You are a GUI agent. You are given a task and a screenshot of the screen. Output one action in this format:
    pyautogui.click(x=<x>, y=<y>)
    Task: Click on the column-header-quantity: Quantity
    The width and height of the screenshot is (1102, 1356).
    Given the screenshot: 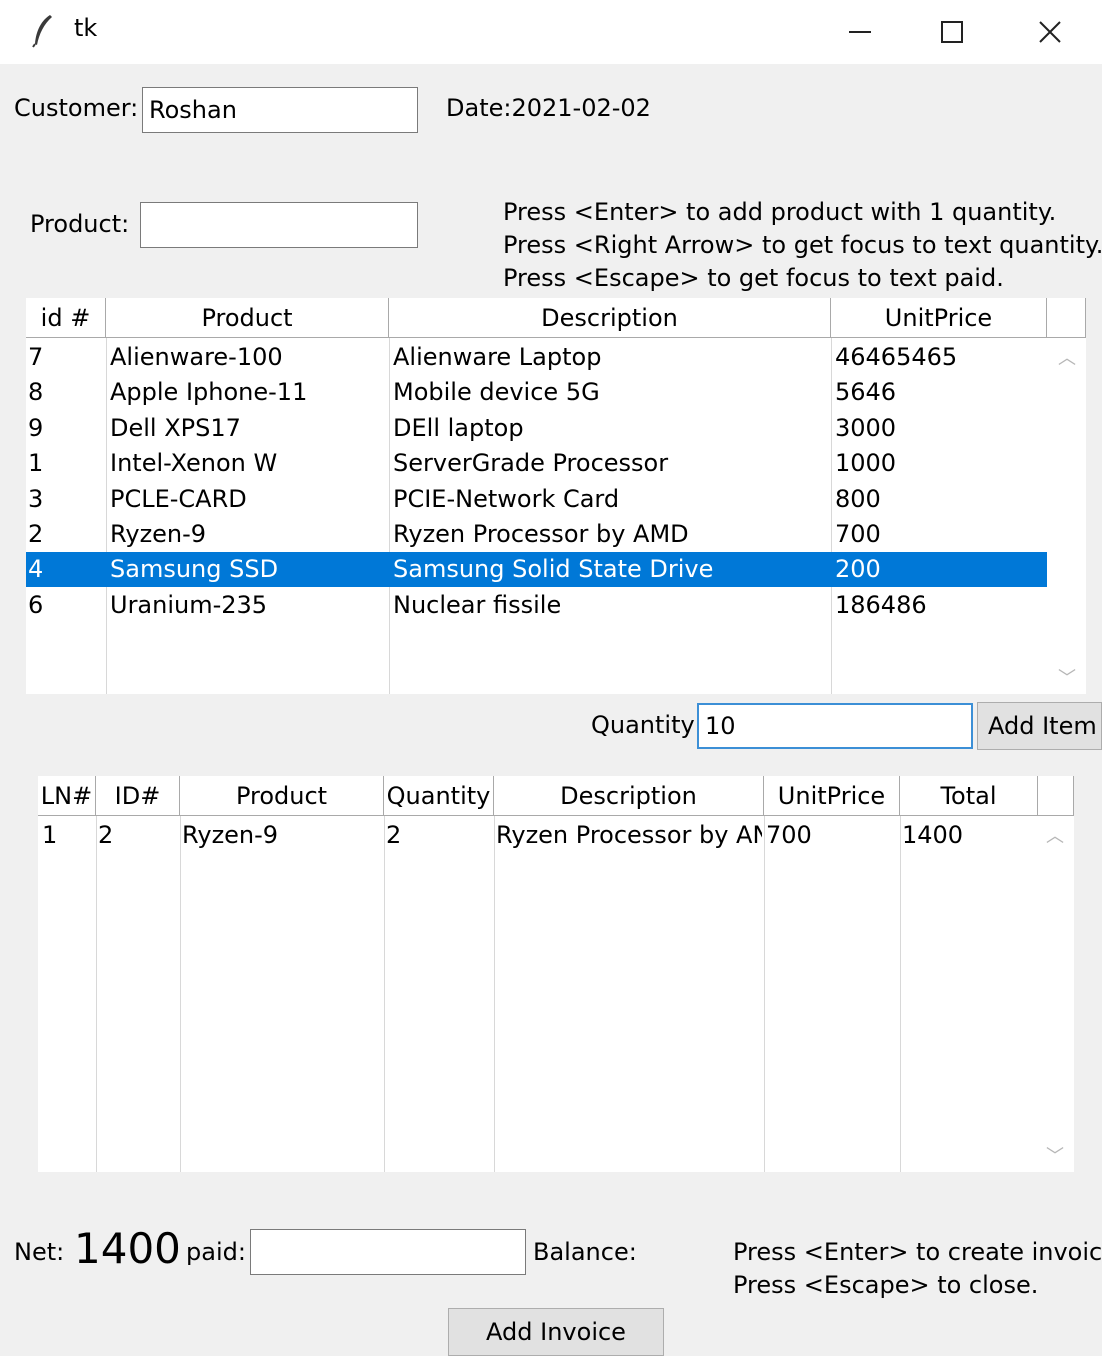 What is the action you would take?
    pyautogui.click(x=439, y=796)
    